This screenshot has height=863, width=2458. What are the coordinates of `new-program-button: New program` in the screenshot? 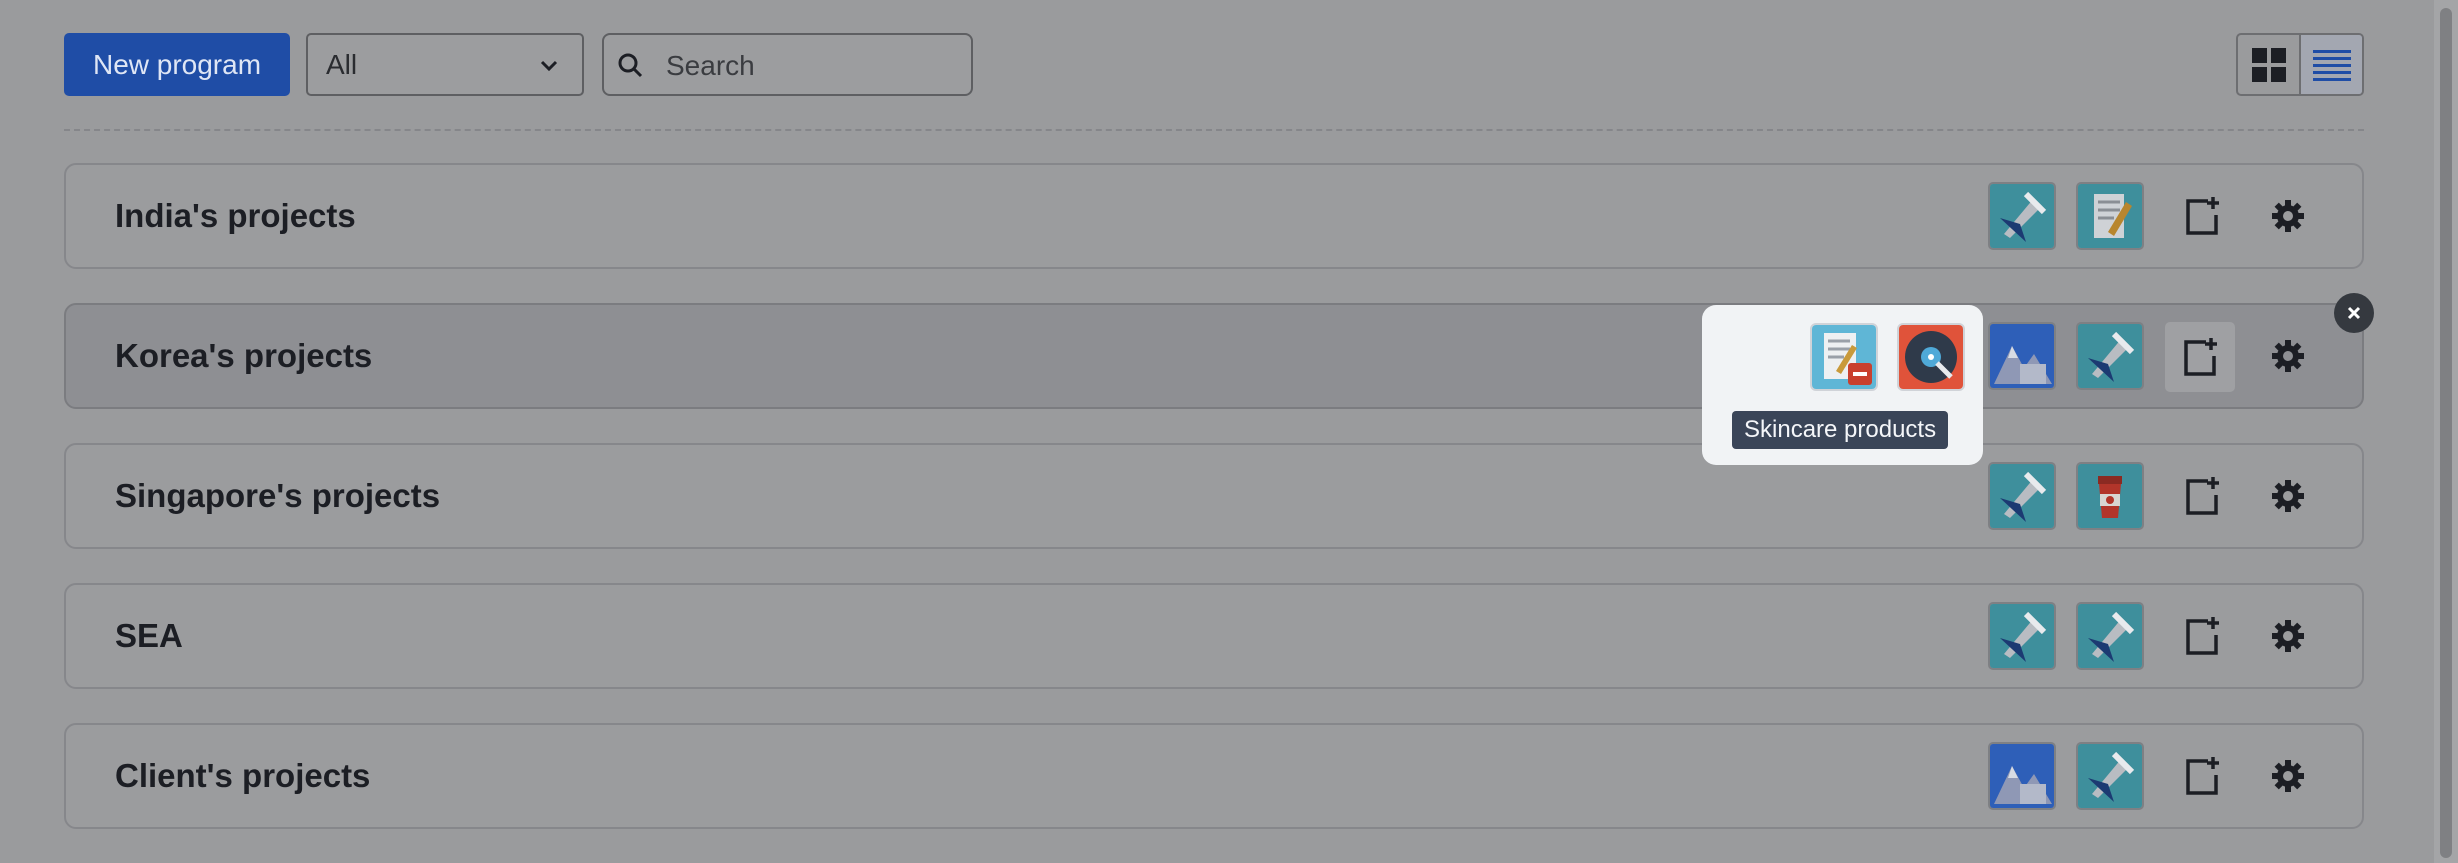 It's located at (177, 64).